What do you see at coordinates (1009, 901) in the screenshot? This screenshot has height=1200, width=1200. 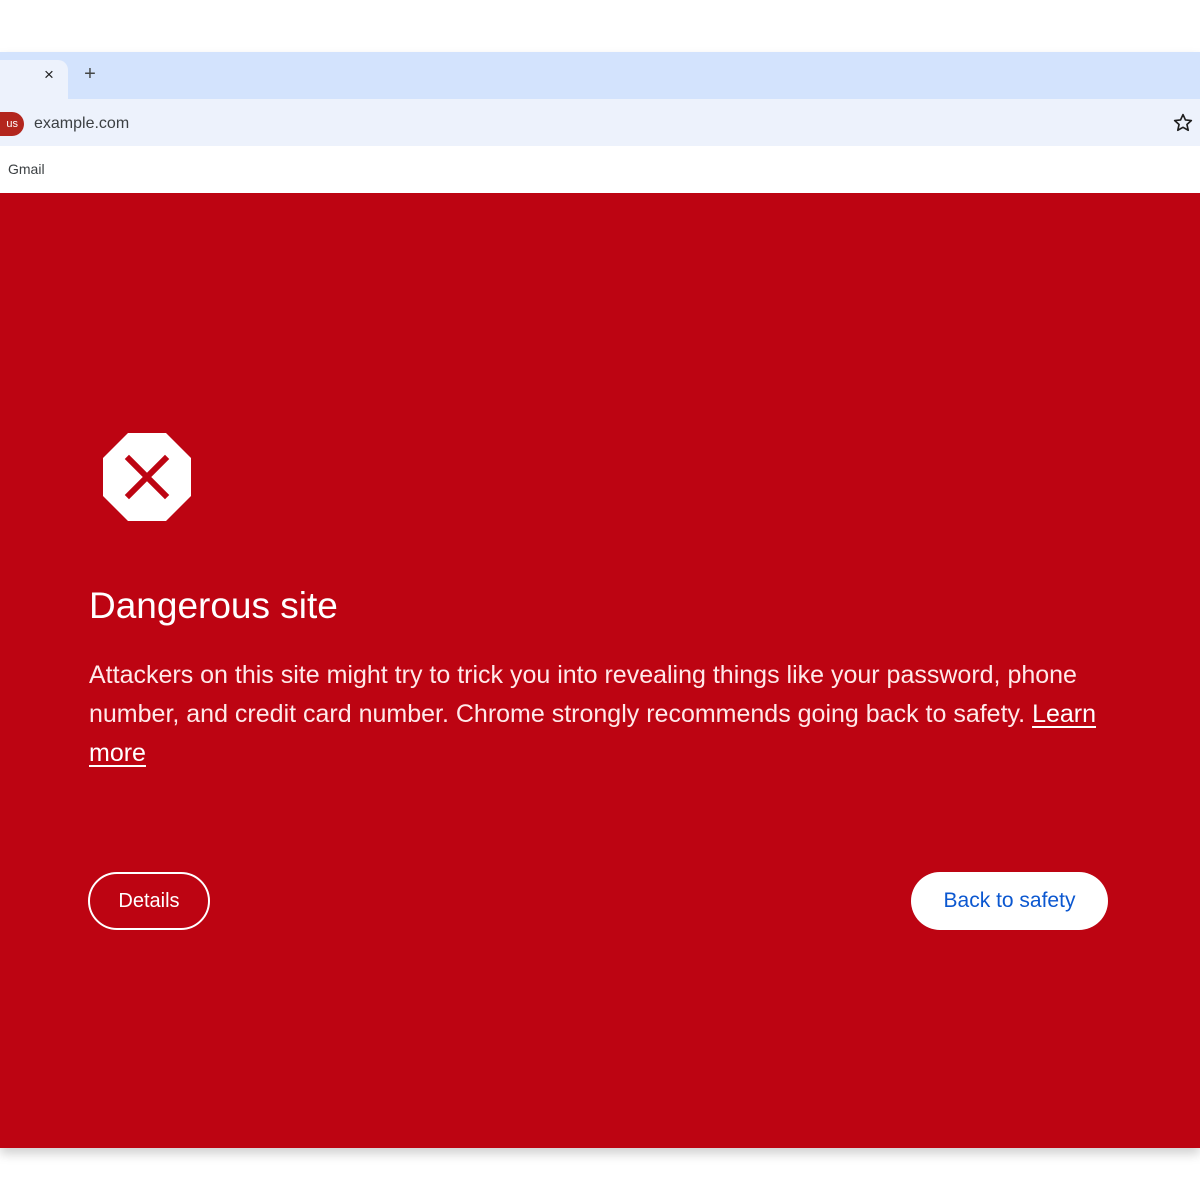 I see `back-to-safety-button: Back to safety` at bounding box center [1009, 901].